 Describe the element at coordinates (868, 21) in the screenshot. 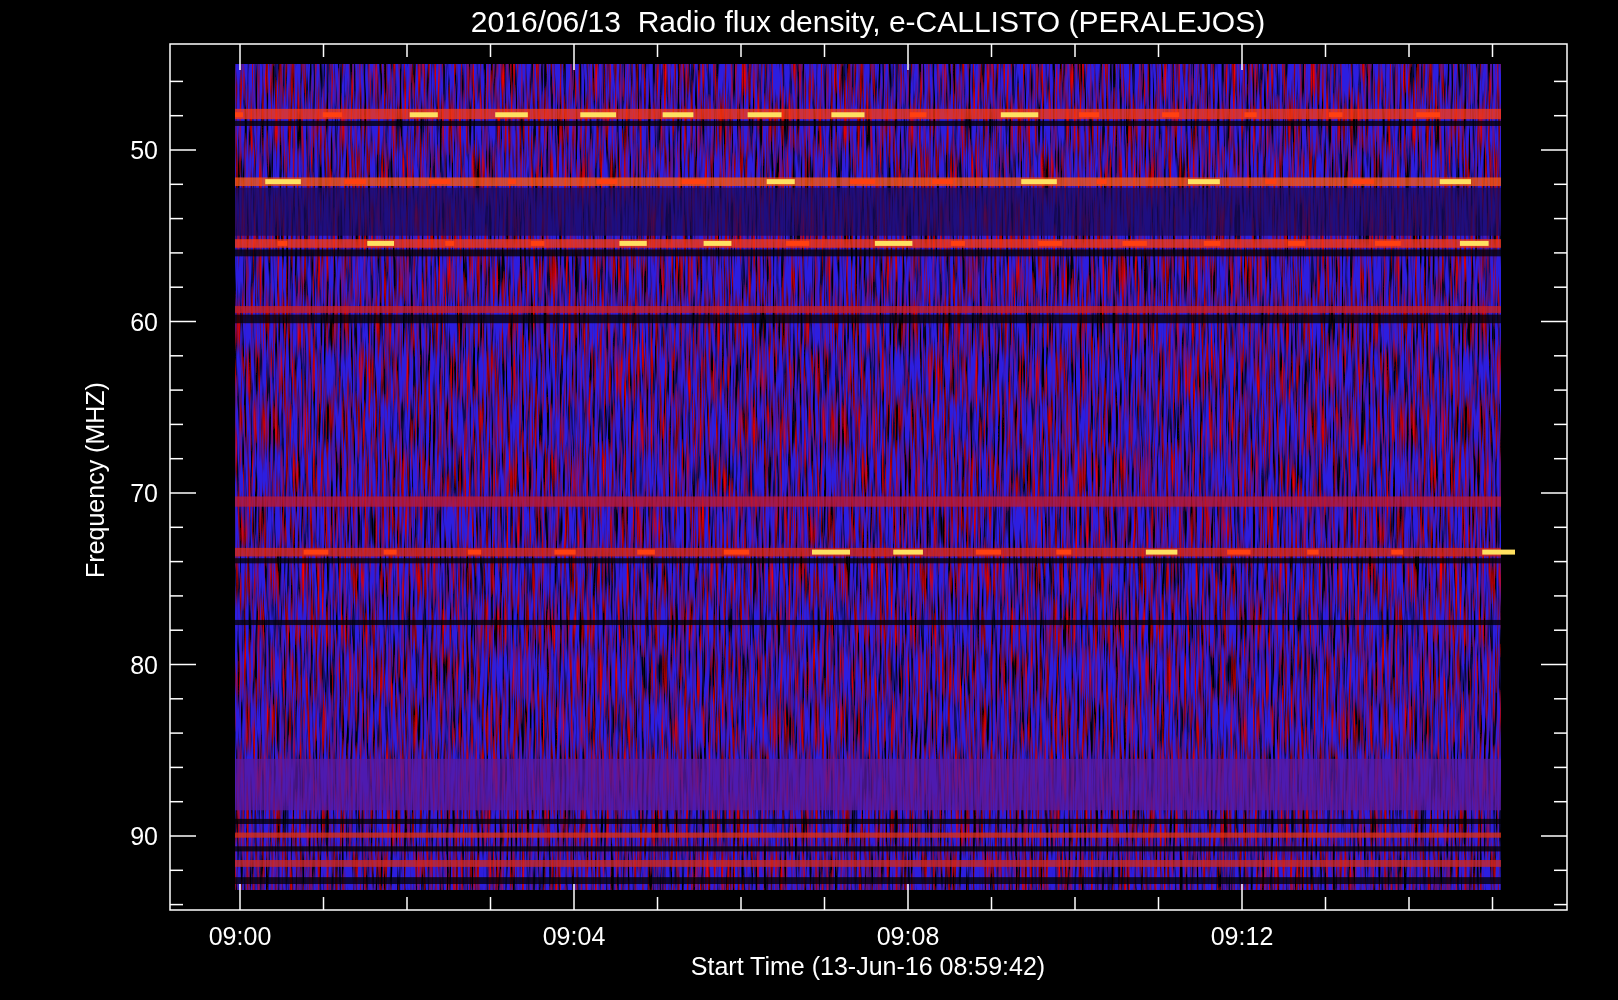

I see `chart-title: 2016/06/13 Radio flux density, e-CALLISTO (PERALEJOS)` at that location.